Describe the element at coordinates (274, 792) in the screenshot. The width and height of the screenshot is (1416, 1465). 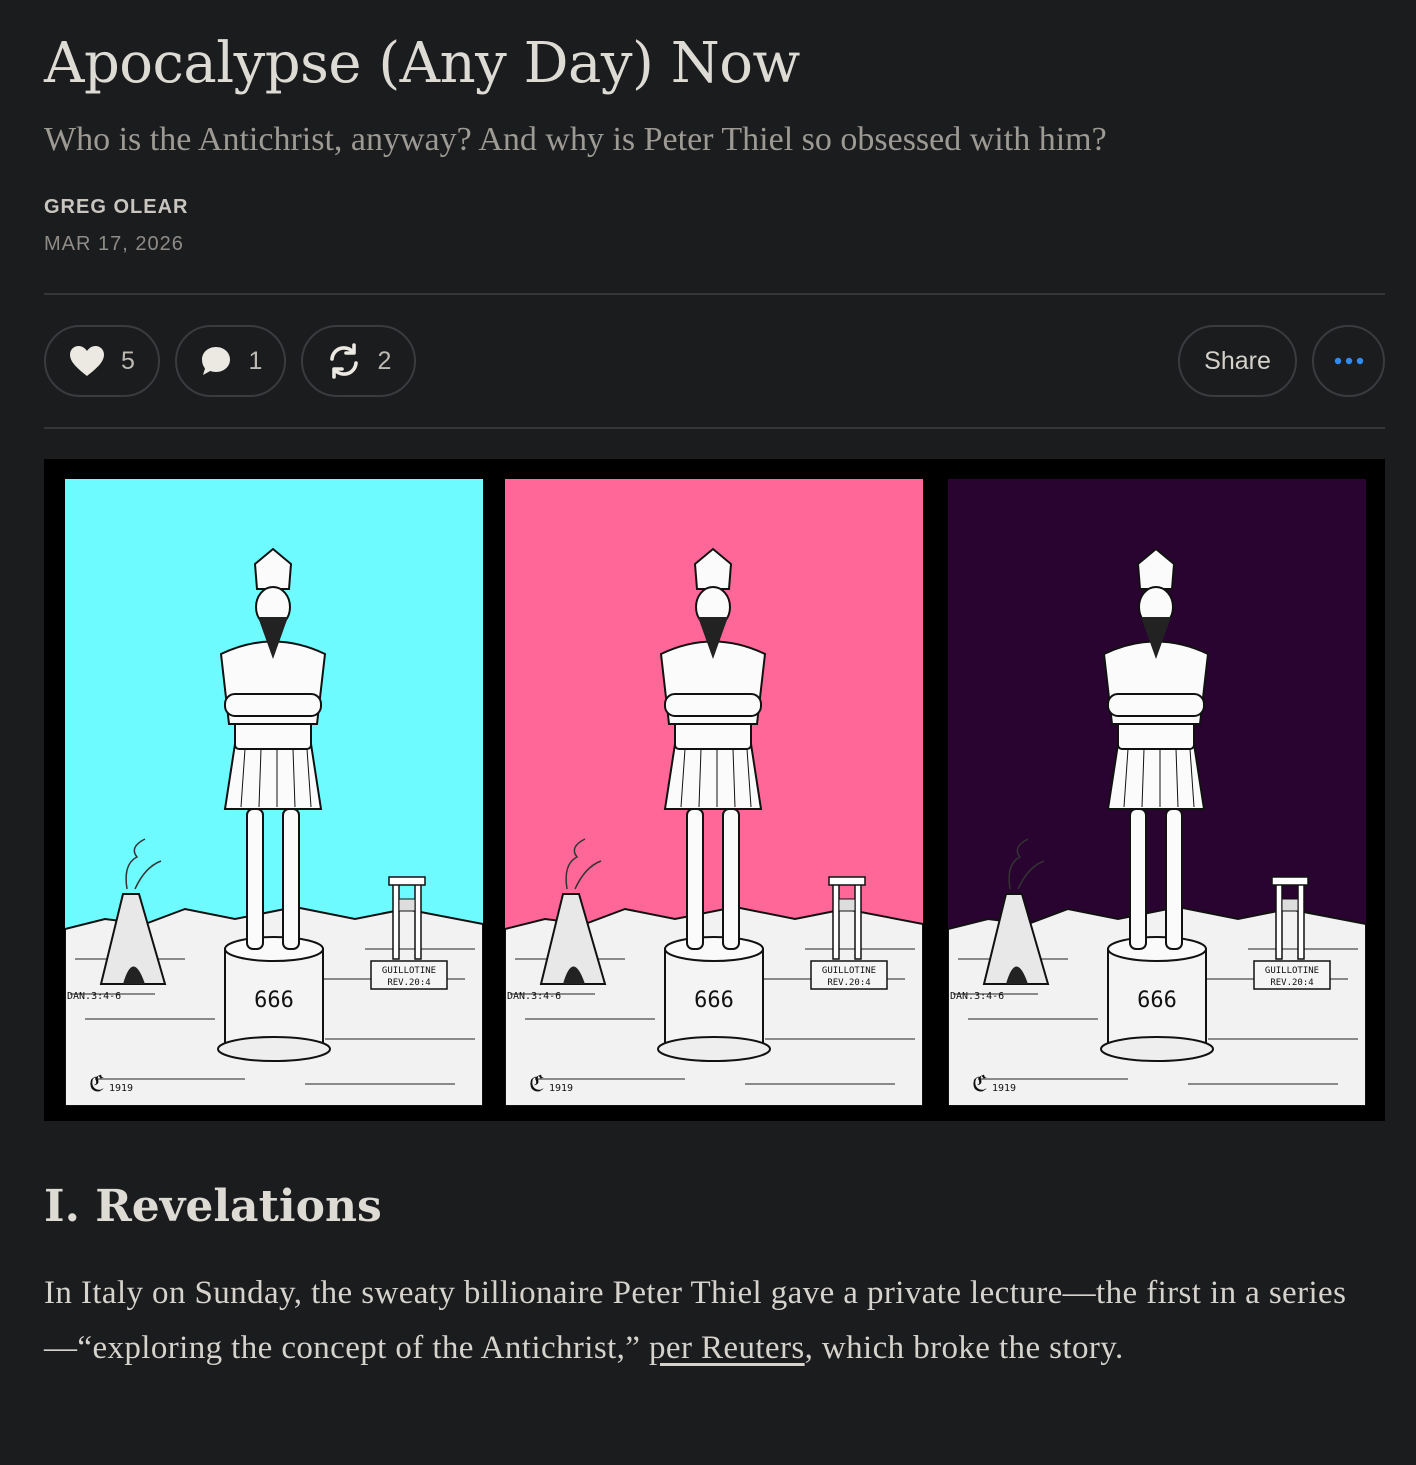
I see `image-panel-cyan: GUILLOTINE REV.20:4 DAN.3:4-6 666 ℭ 1919` at that location.